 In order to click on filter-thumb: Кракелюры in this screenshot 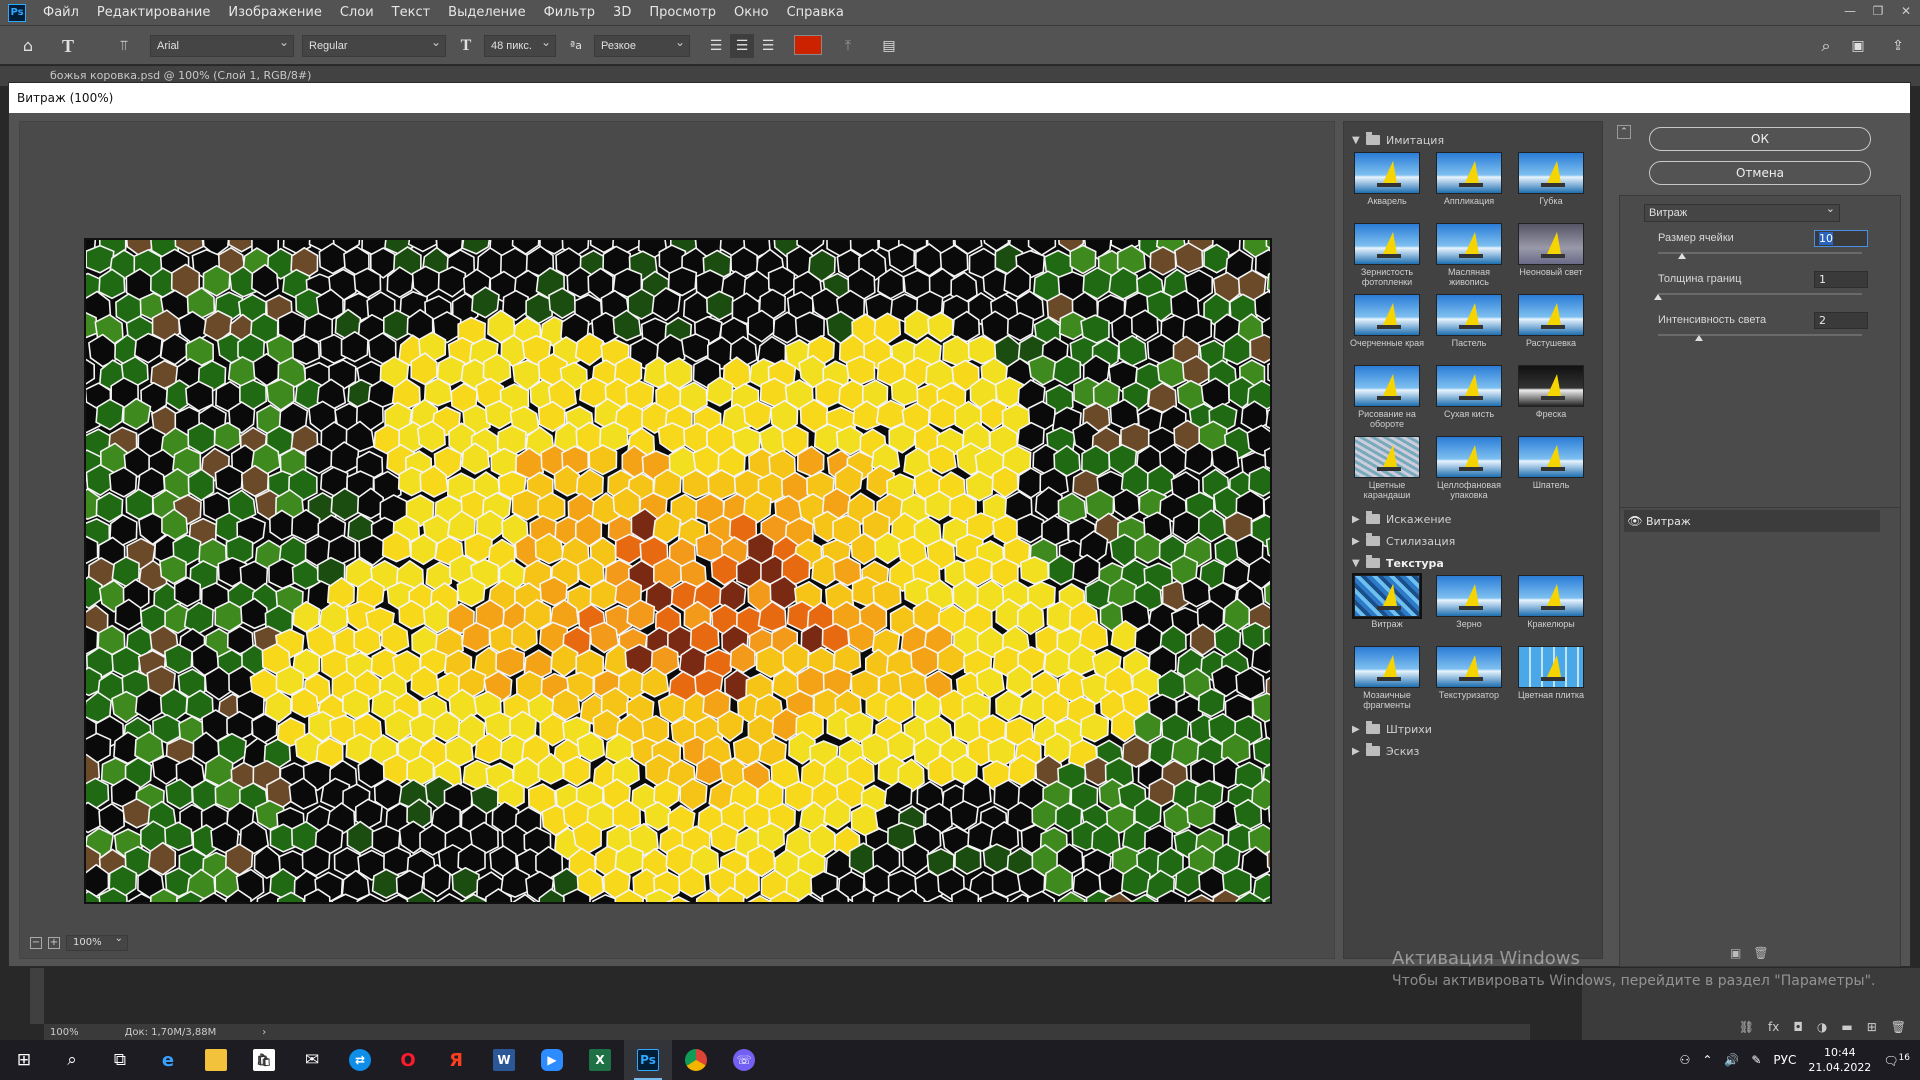, I will do `click(1551, 602)`.